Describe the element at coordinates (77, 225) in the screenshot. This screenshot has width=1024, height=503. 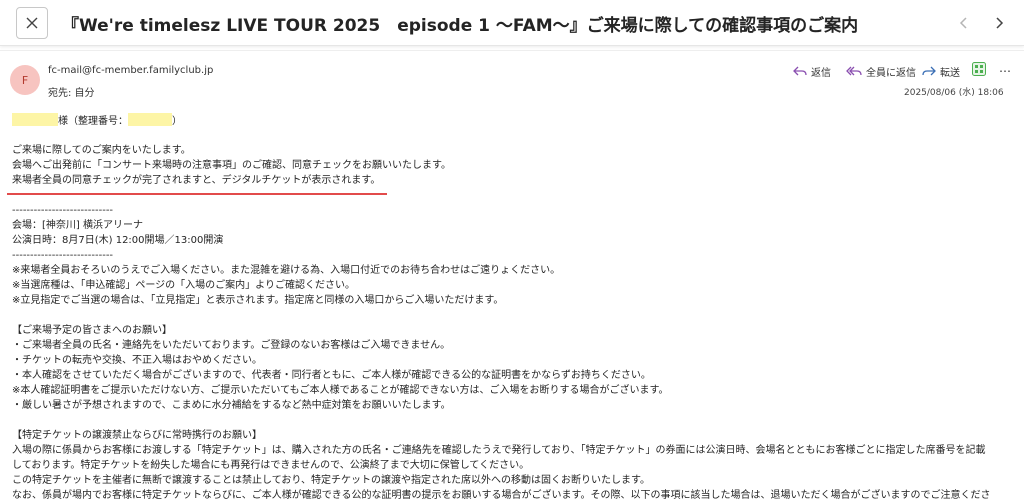
I see `venue-line: 会場：[神奈川] 横浜アリーナ` at that location.